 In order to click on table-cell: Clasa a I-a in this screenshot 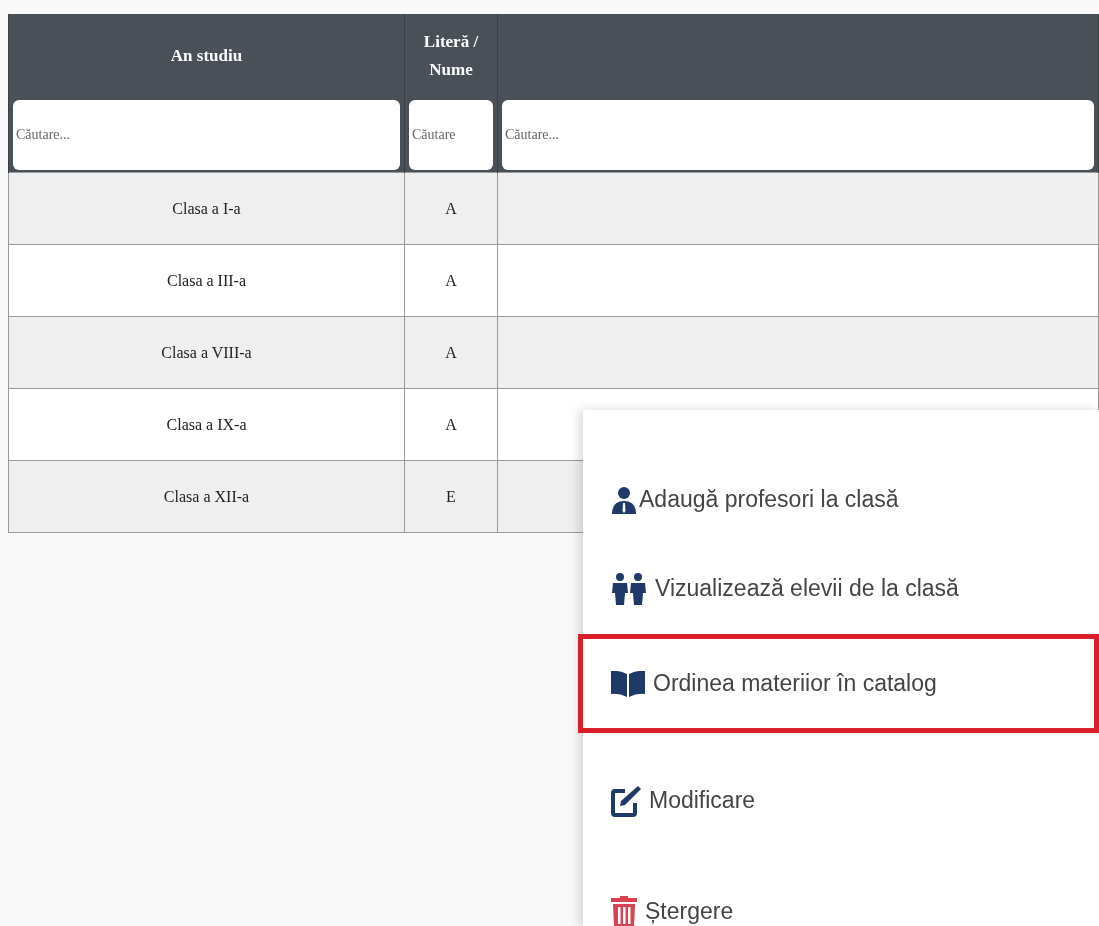, I will do `click(206, 208)`.